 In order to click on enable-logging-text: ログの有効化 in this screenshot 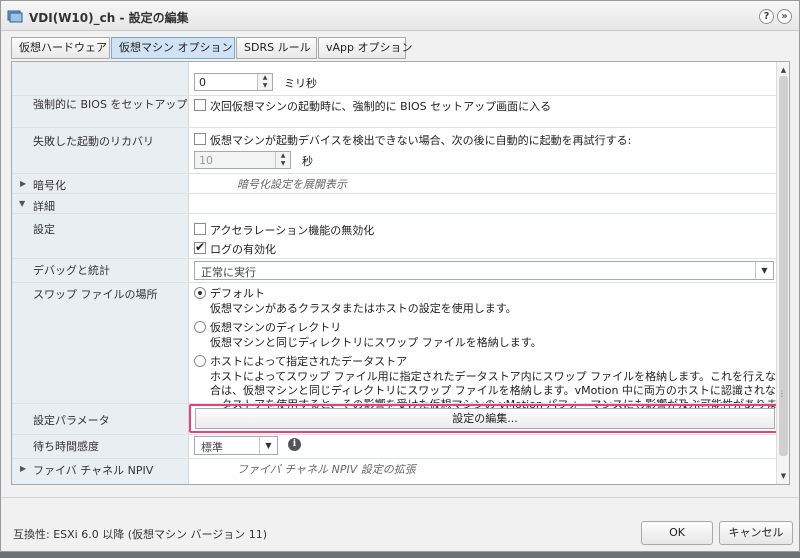, I will do `click(243, 249)`.